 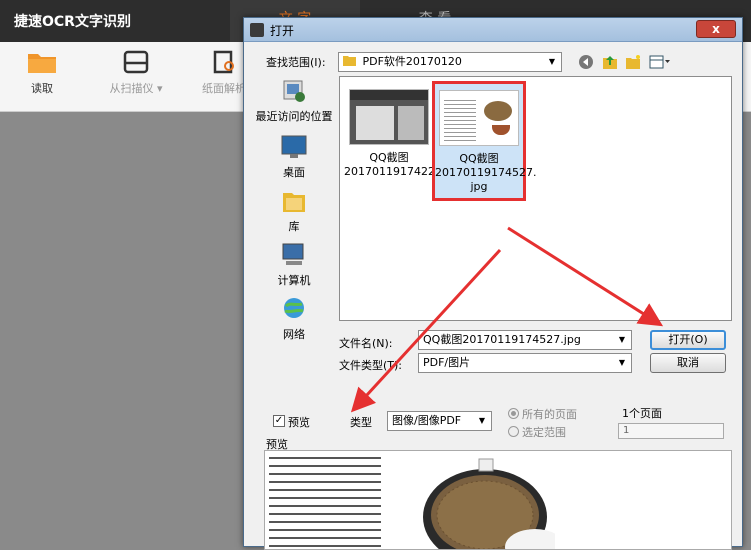 I want to click on place-computer: 计算机, so click(x=294, y=265).